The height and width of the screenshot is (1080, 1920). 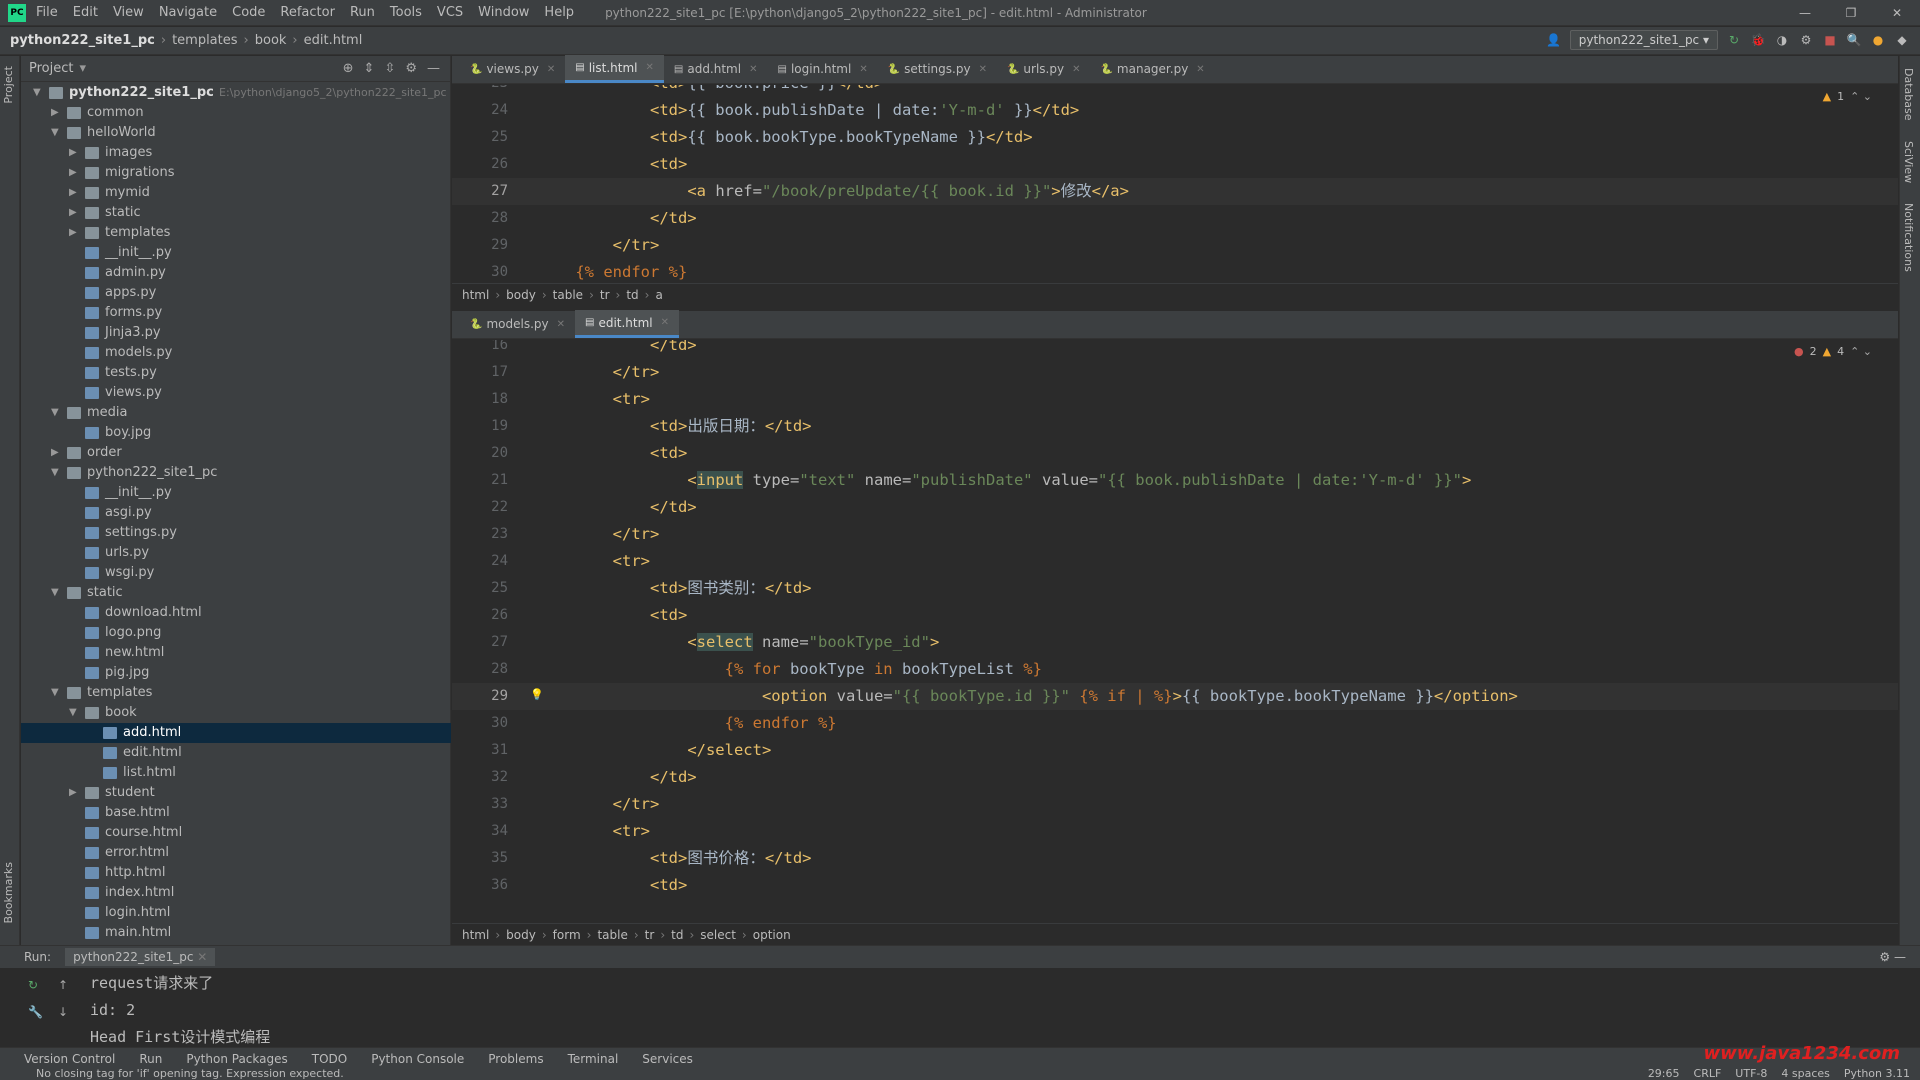 What do you see at coordinates (128, 12) in the screenshot?
I see `menu-item-view: View` at bounding box center [128, 12].